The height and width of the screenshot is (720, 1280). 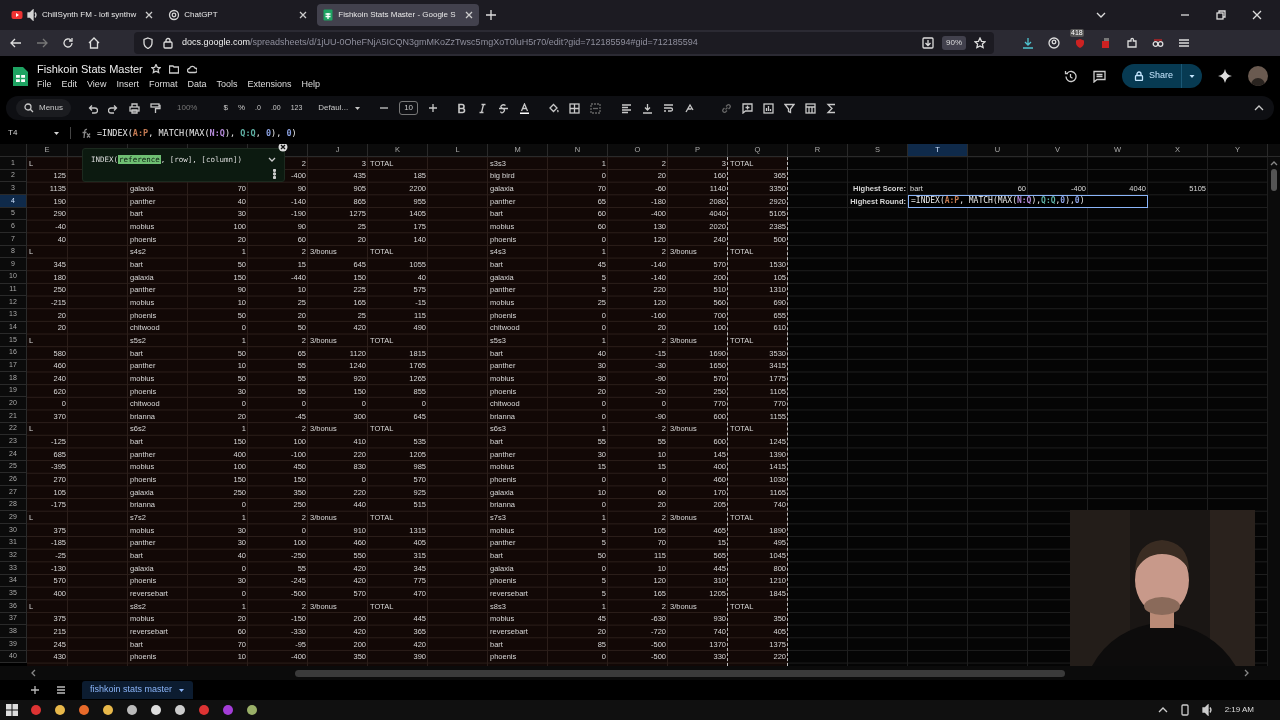 What do you see at coordinates (197, 133) in the screenshot?
I see `formula-input: =INDEX(A:P, MATCH(MAX(N:Q), Q:Q, 0), 0)` at bounding box center [197, 133].